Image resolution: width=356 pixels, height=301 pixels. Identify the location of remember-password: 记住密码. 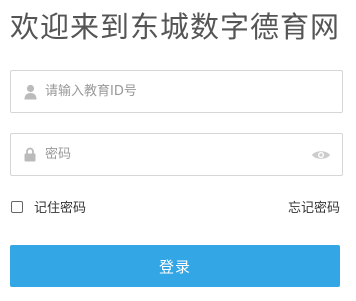
(48, 206).